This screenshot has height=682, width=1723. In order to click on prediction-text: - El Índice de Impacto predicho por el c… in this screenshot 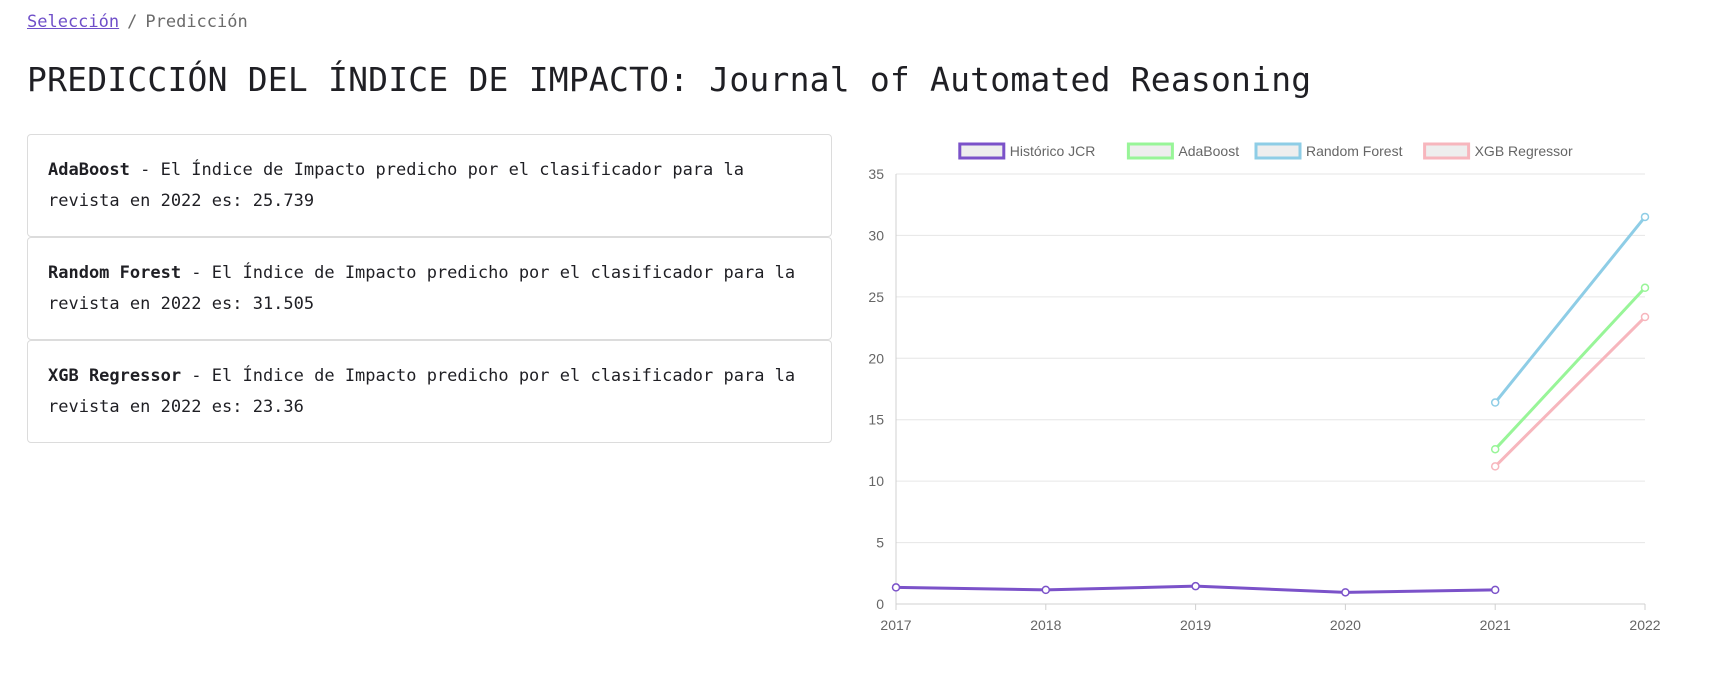, I will do `click(396, 185)`.